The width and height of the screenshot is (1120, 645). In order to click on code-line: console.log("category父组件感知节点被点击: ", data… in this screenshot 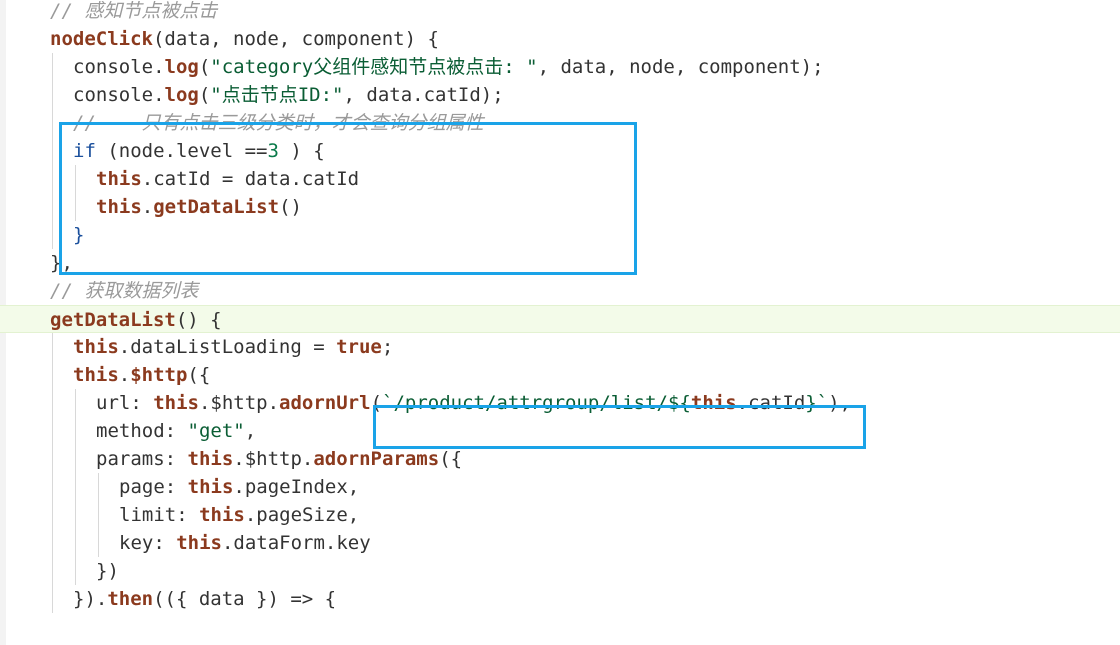, I will do `click(560, 67)`.